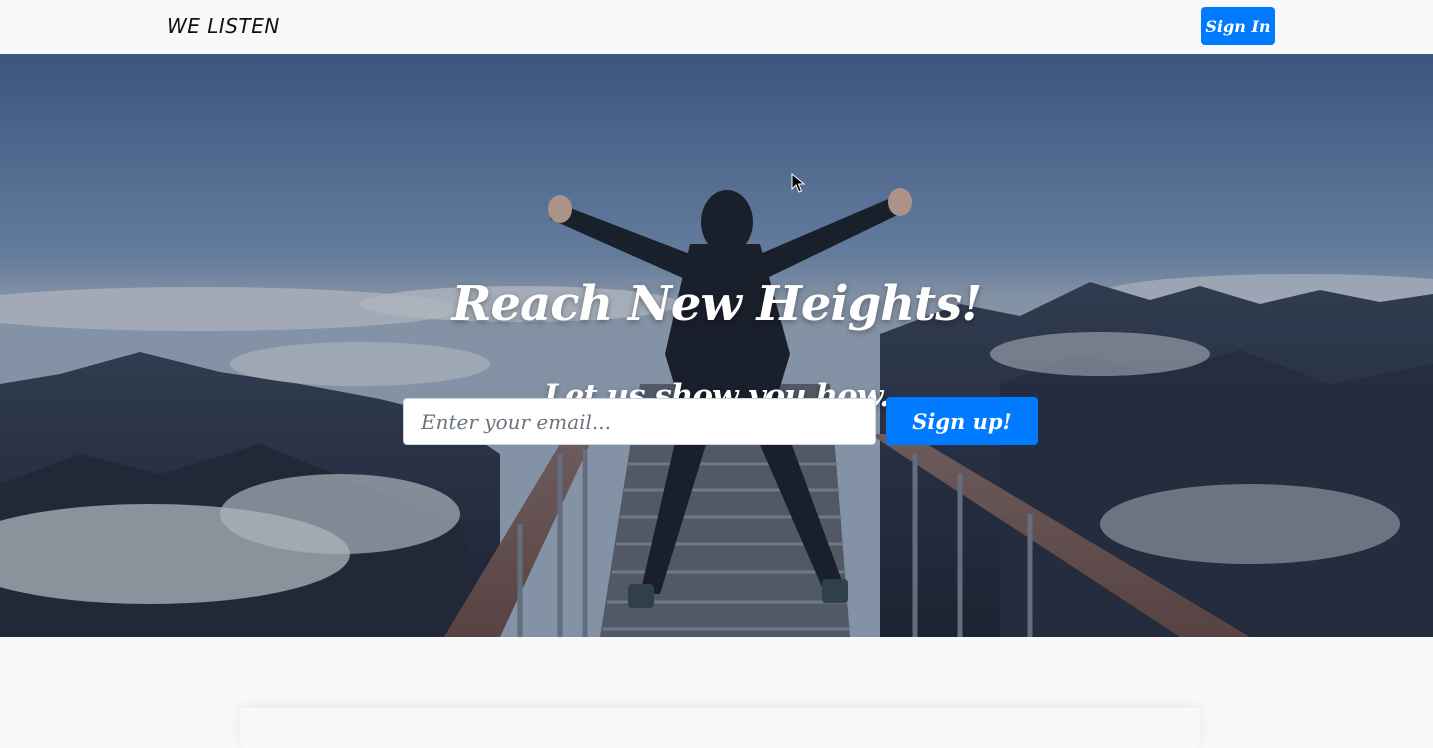 This screenshot has height=748, width=1433. What do you see at coordinates (1238, 26) in the screenshot?
I see `sign-in-button: Sign In` at bounding box center [1238, 26].